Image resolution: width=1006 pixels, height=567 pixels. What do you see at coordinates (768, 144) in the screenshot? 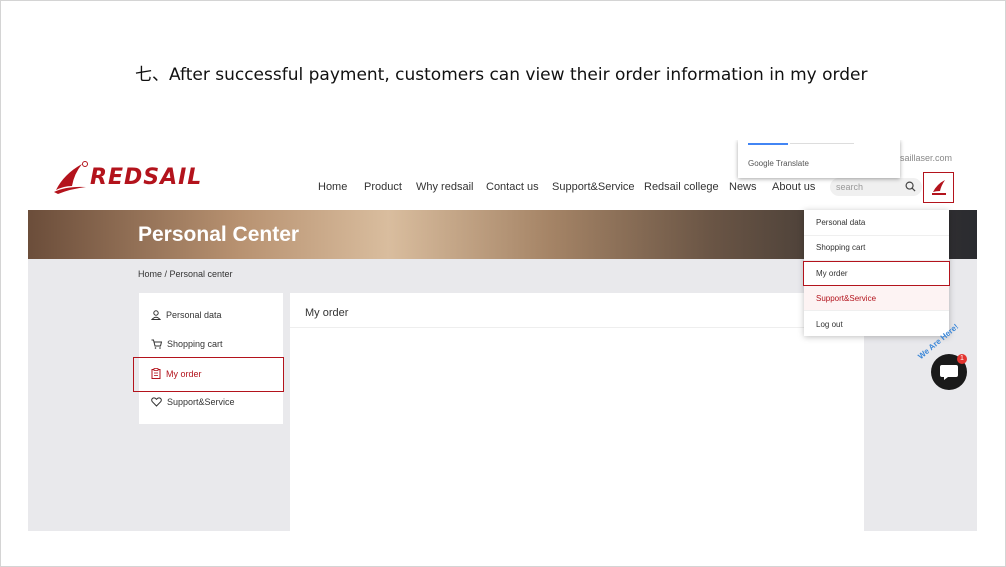
I see `translate-progress-bar` at bounding box center [768, 144].